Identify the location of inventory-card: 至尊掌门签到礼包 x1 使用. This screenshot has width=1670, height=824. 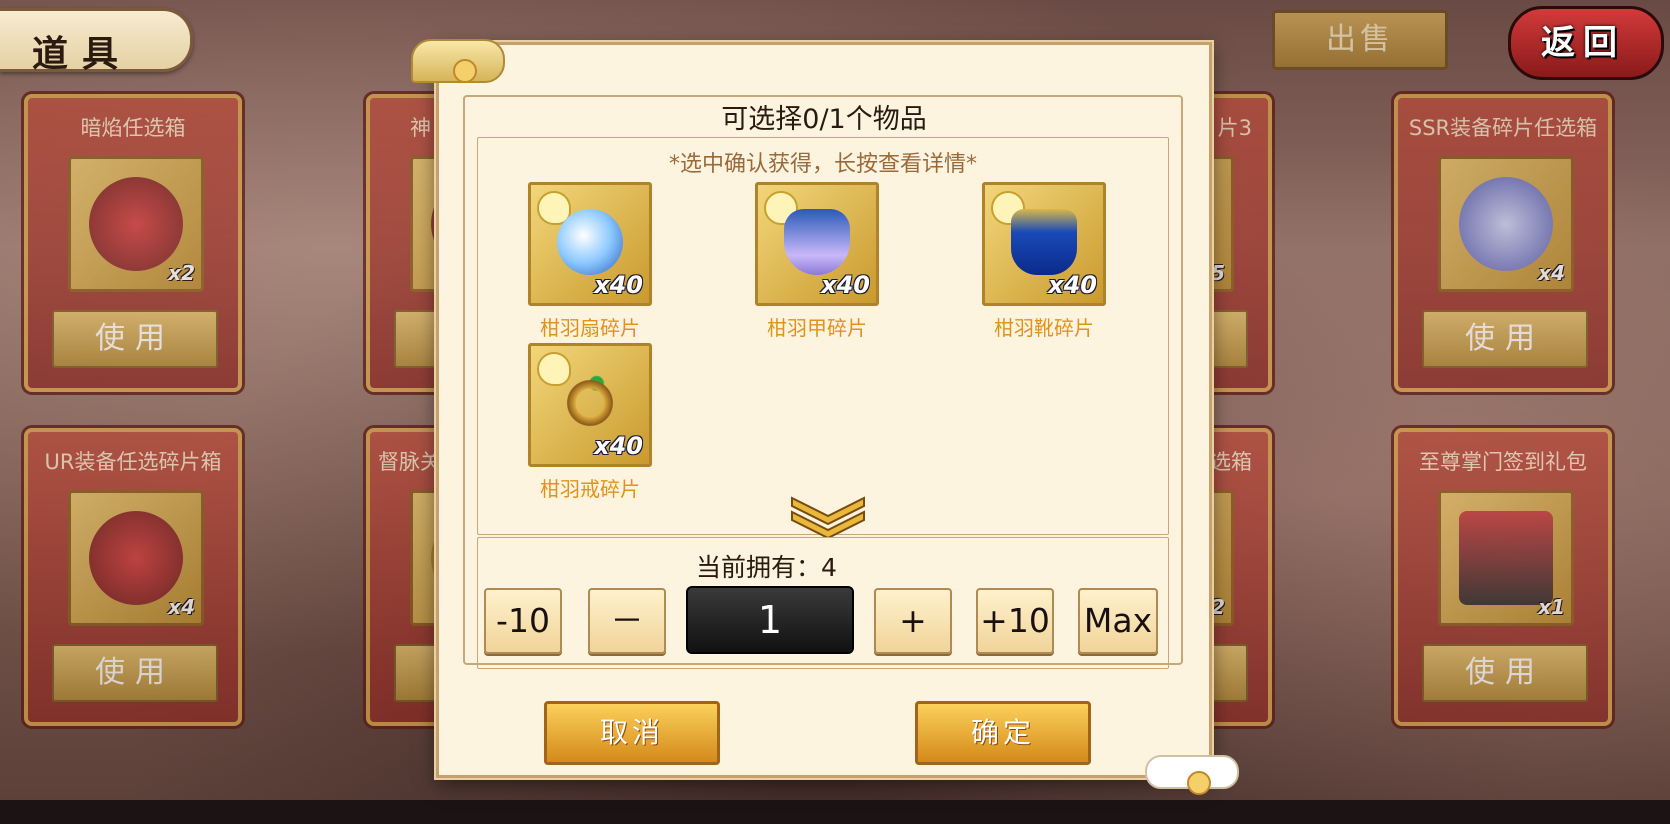
(1503, 577).